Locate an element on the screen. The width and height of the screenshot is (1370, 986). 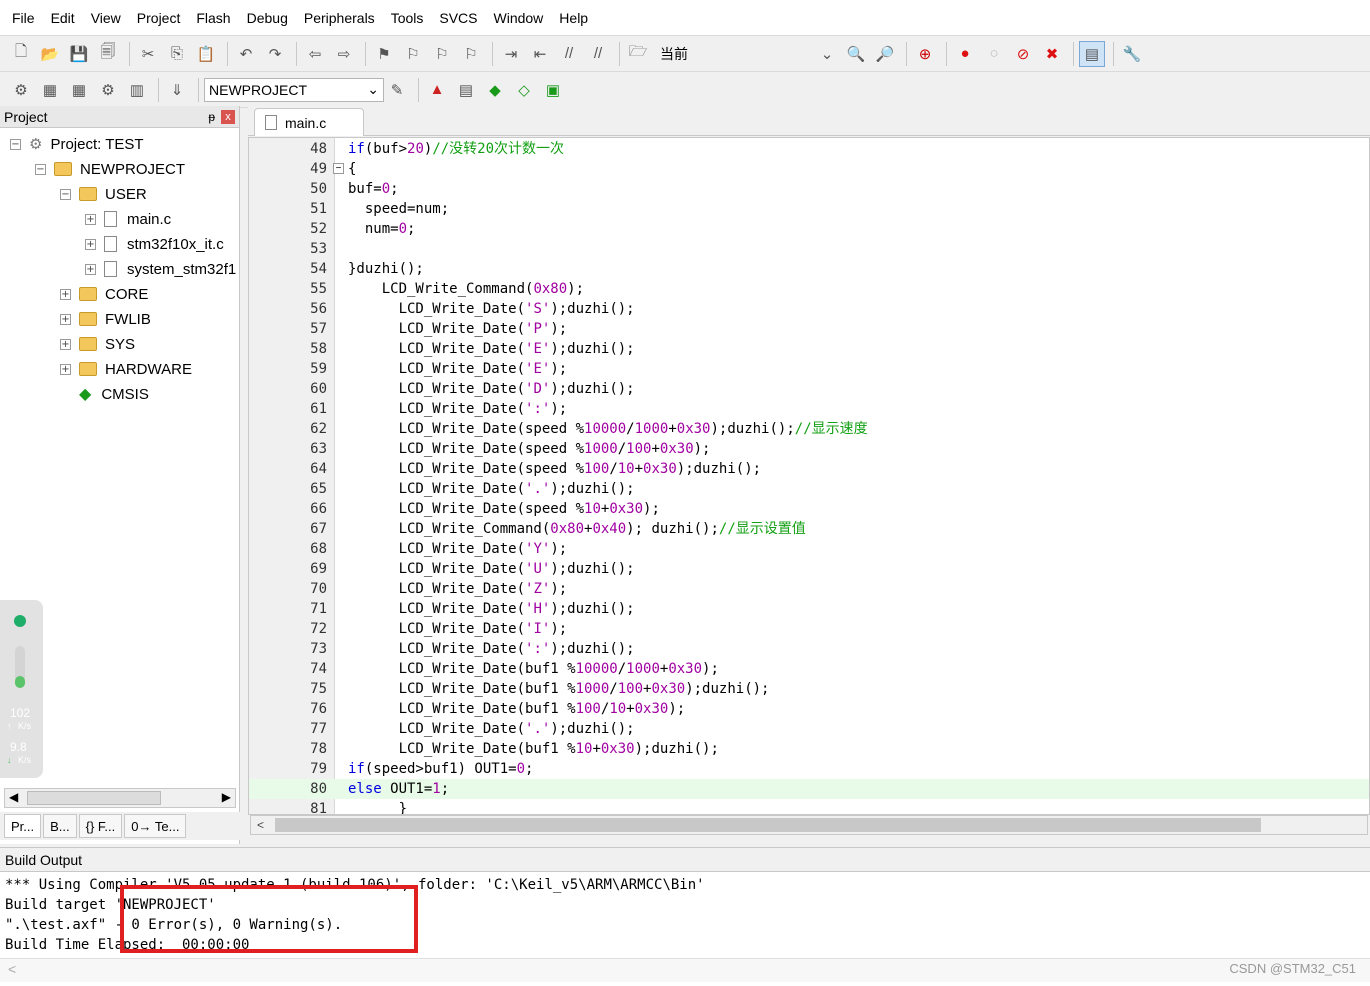
code-line: 58 LCD_Write_Date('E');duzhi(); is located at coordinates (809, 349).